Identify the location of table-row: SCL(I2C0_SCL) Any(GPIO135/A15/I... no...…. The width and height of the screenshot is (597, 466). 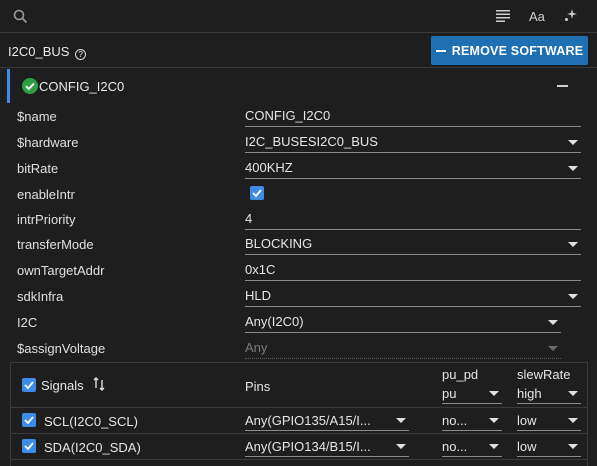
(299, 421).